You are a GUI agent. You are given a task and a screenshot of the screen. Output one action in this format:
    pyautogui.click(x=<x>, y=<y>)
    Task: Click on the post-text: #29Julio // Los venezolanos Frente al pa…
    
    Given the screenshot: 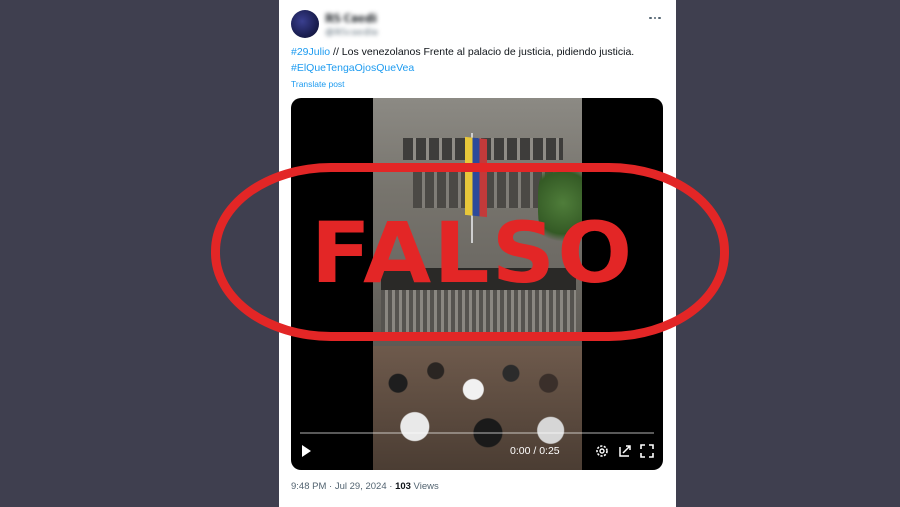 What is the action you would take?
    pyautogui.click(x=471, y=60)
    